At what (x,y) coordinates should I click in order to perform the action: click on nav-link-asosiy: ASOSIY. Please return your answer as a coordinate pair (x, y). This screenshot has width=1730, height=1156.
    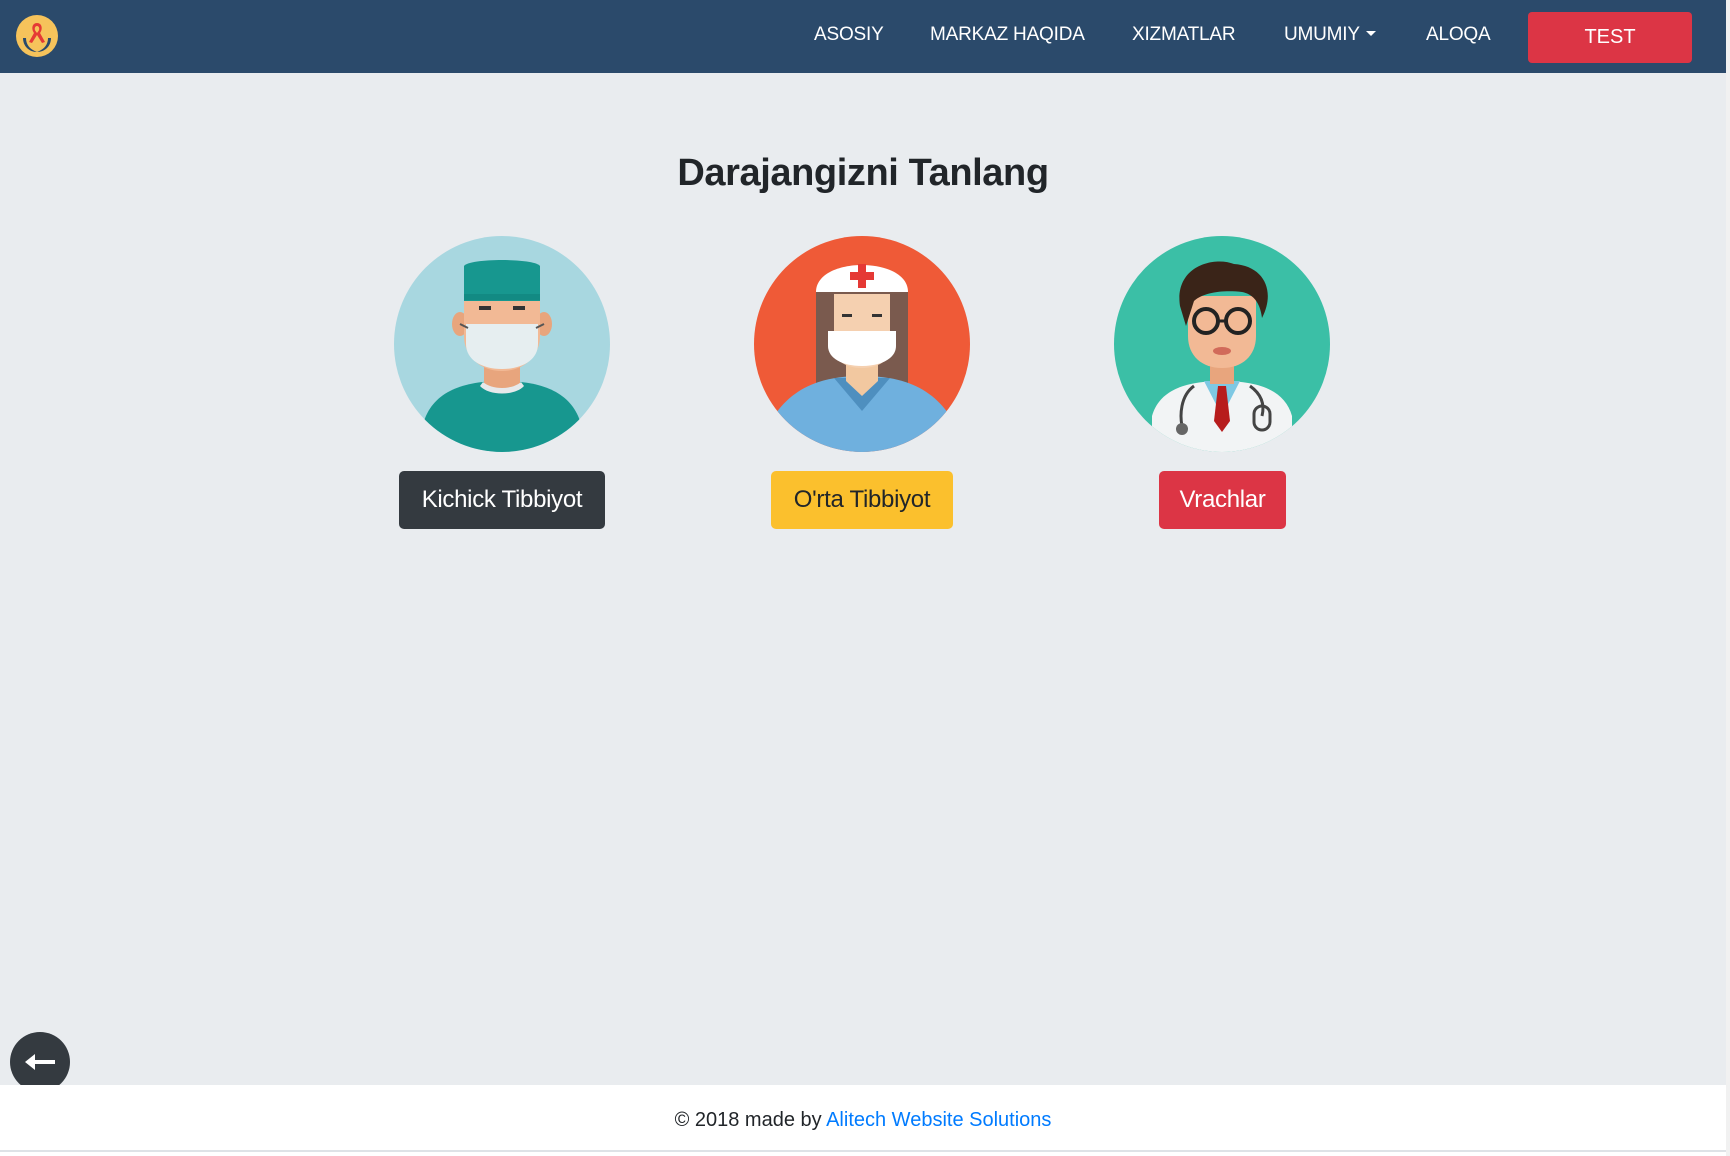
    Looking at the image, I should click on (849, 35).